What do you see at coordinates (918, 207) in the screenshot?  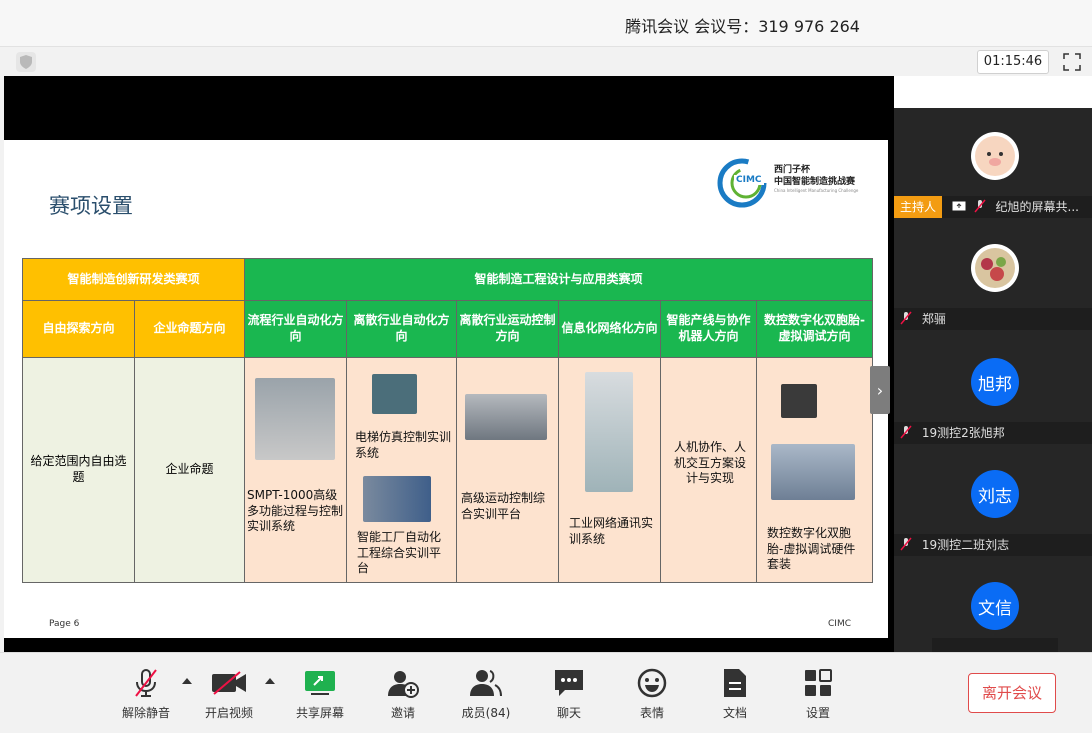 I see `host-label: 主持人` at bounding box center [918, 207].